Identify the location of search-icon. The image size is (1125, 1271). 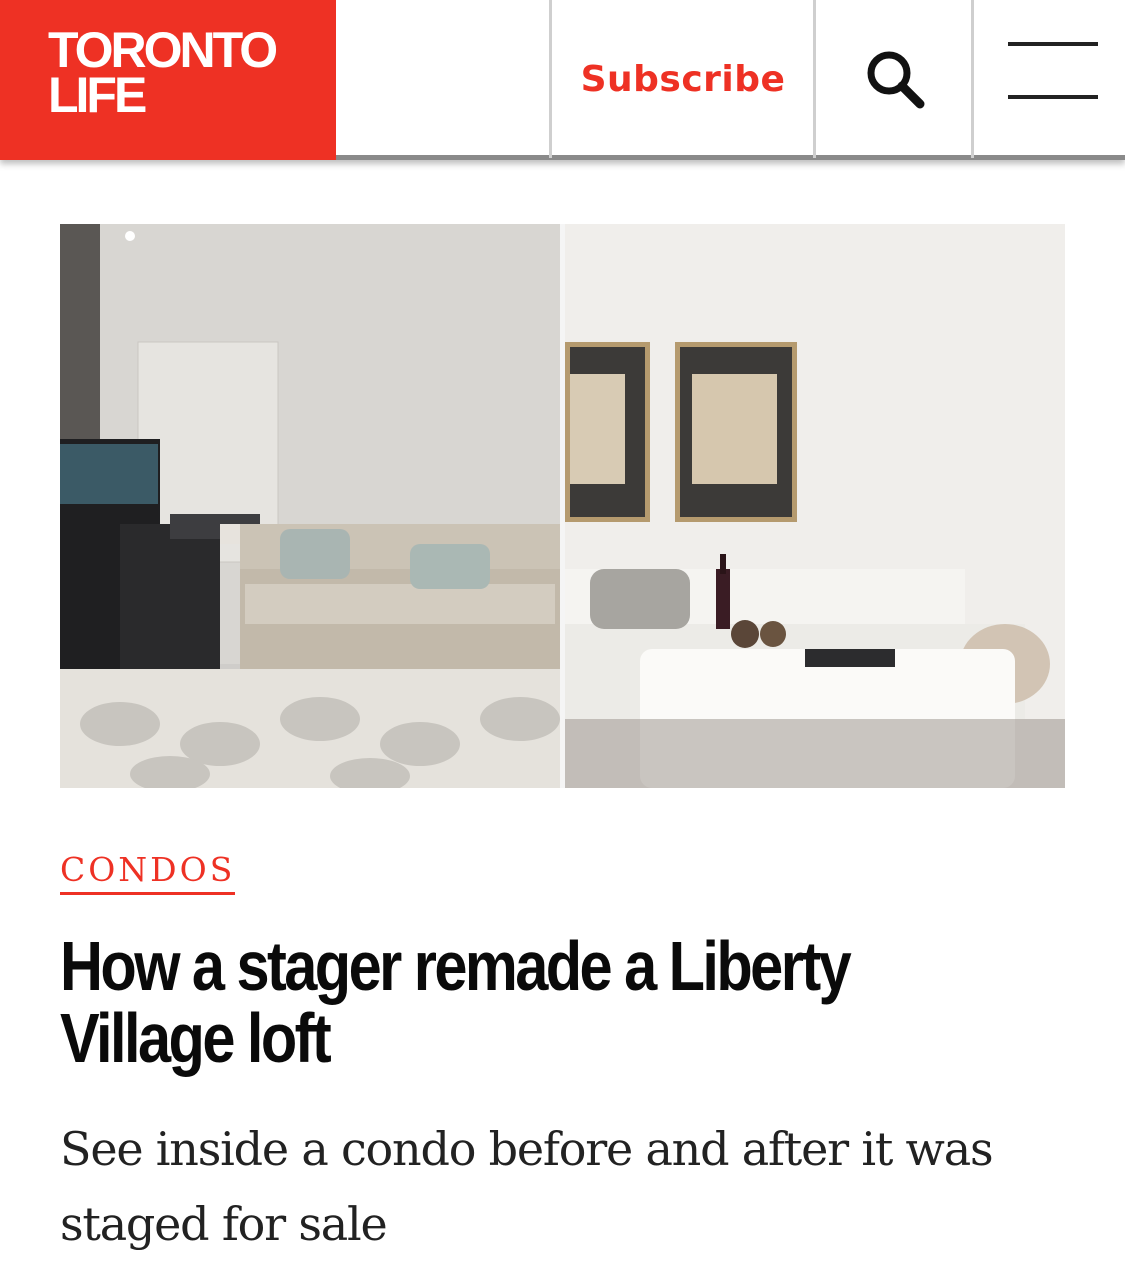
(896, 80).